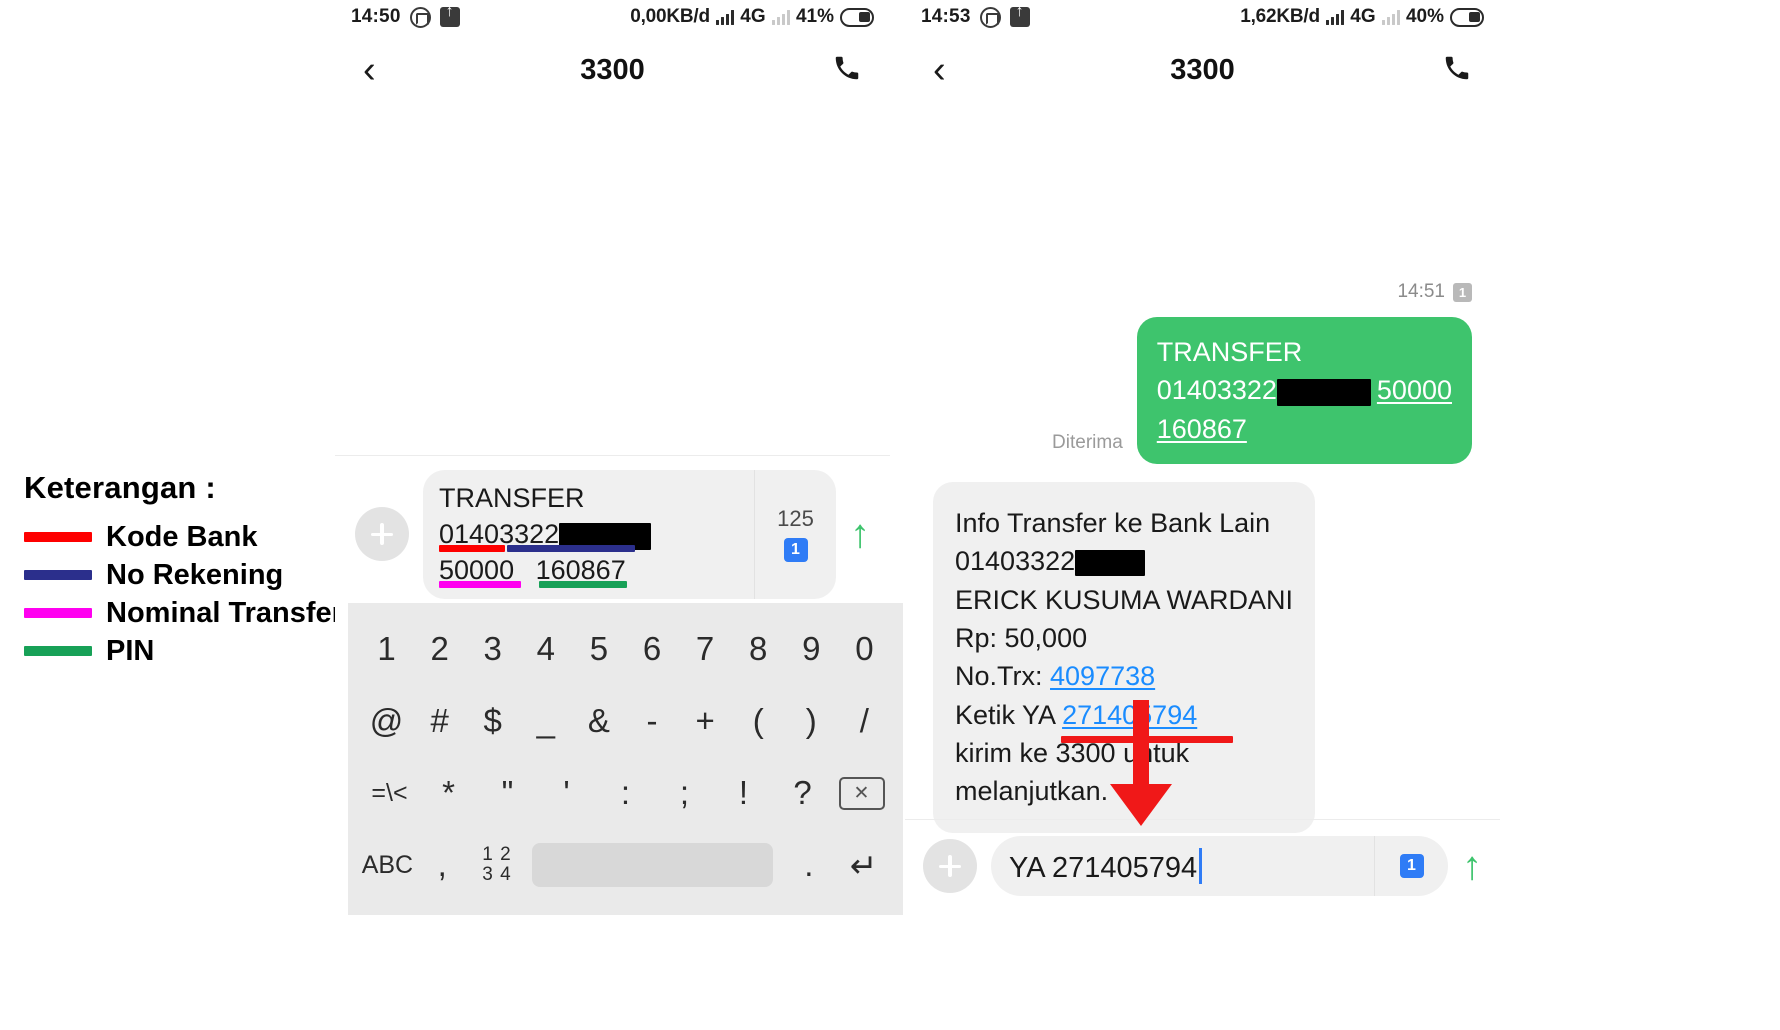 The height and width of the screenshot is (1030, 1780). I want to click on key-8: 8, so click(758, 649).